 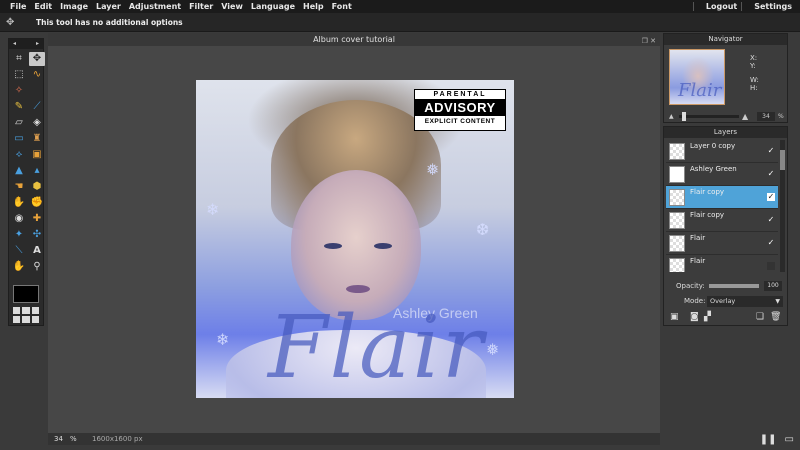 What do you see at coordinates (698, 238) in the screenshot?
I see `layer-name: Flair` at bounding box center [698, 238].